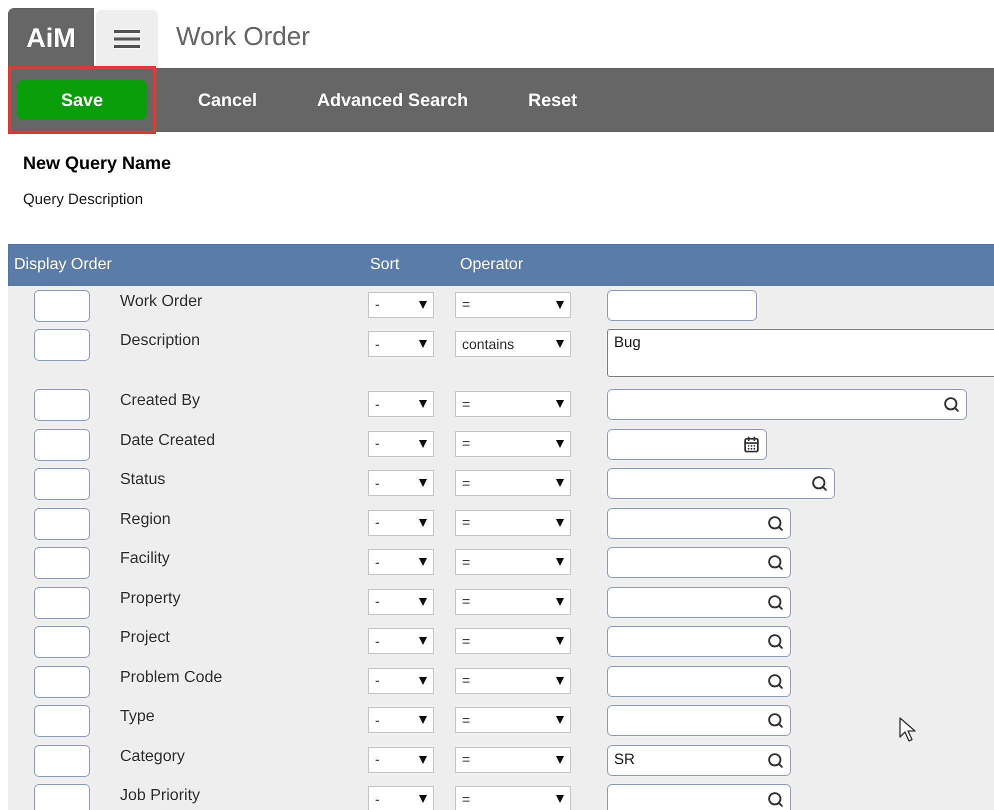  What do you see at coordinates (161, 796) in the screenshot?
I see `field-label: Job Priority` at bounding box center [161, 796].